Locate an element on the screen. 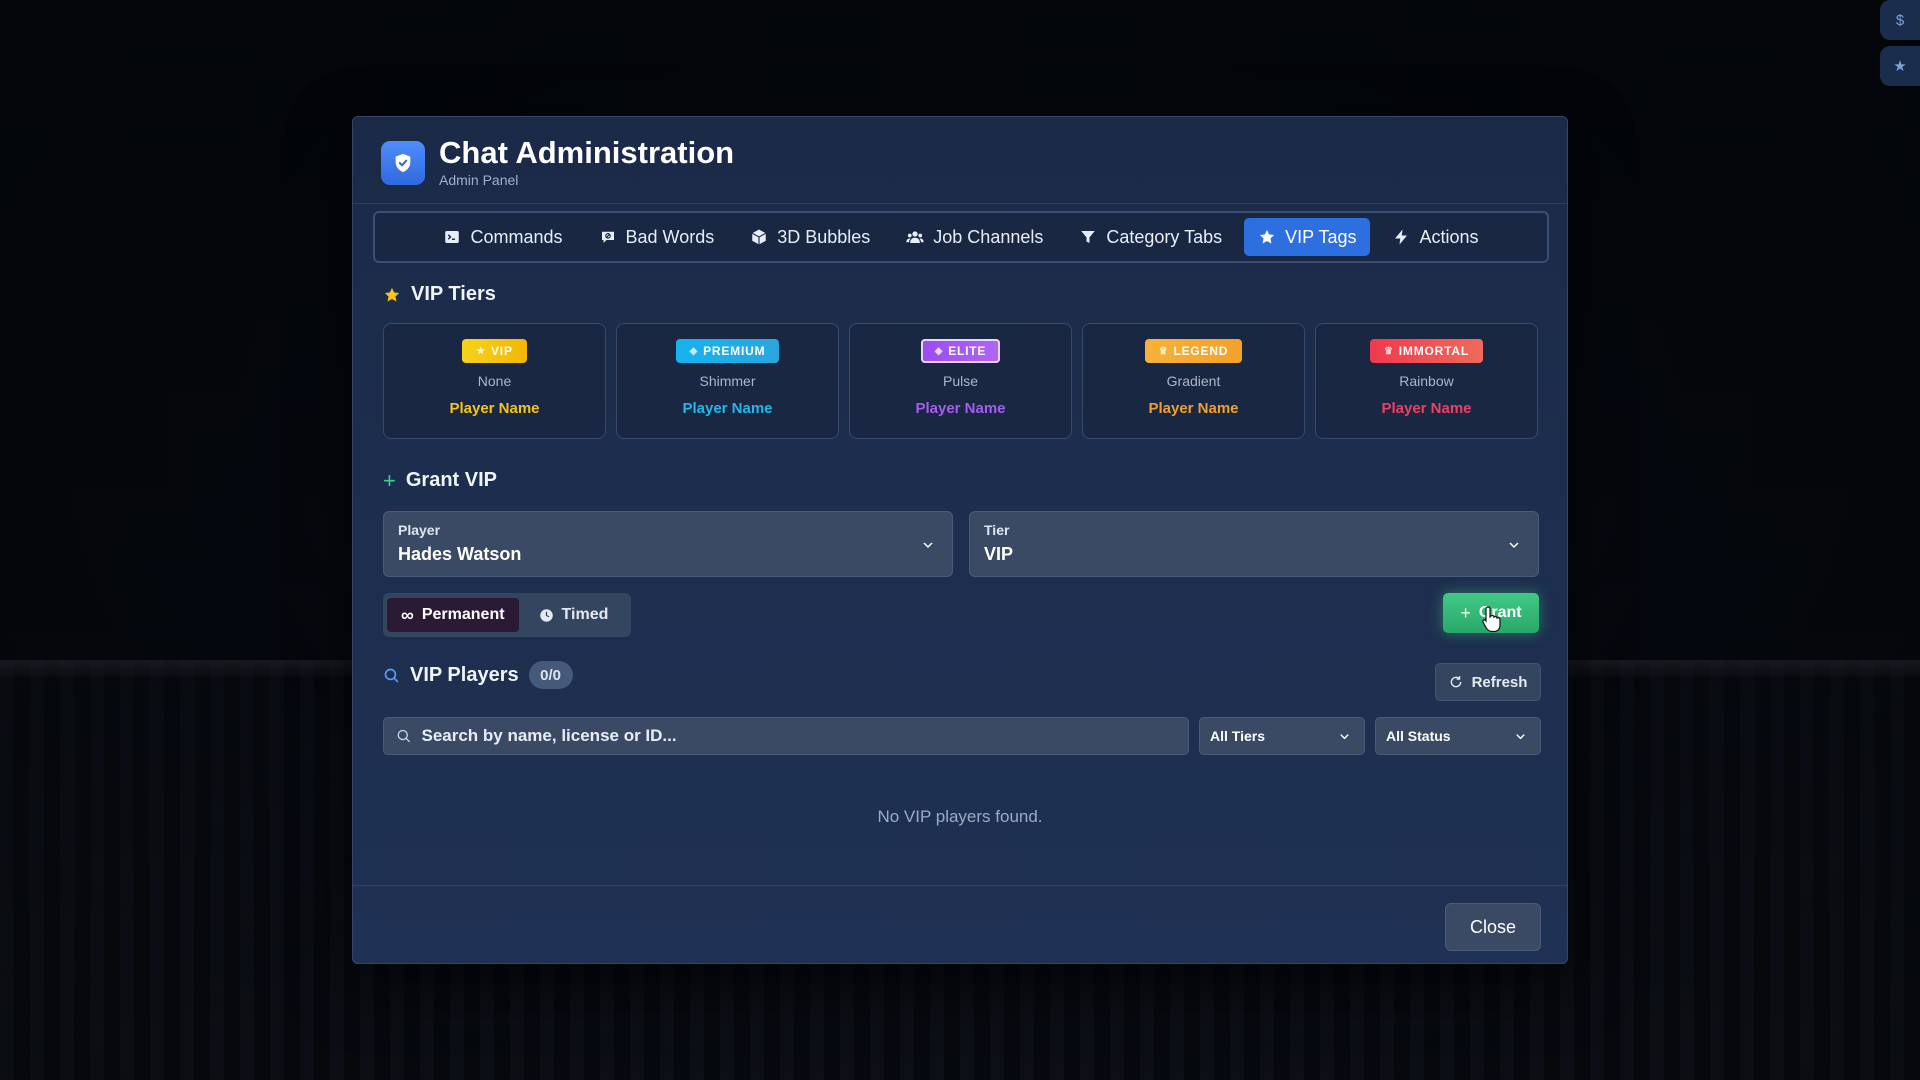 Image resolution: width=1920 pixels, height=1080 pixels. money-icon-button: $ is located at coordinates (1900, 20).